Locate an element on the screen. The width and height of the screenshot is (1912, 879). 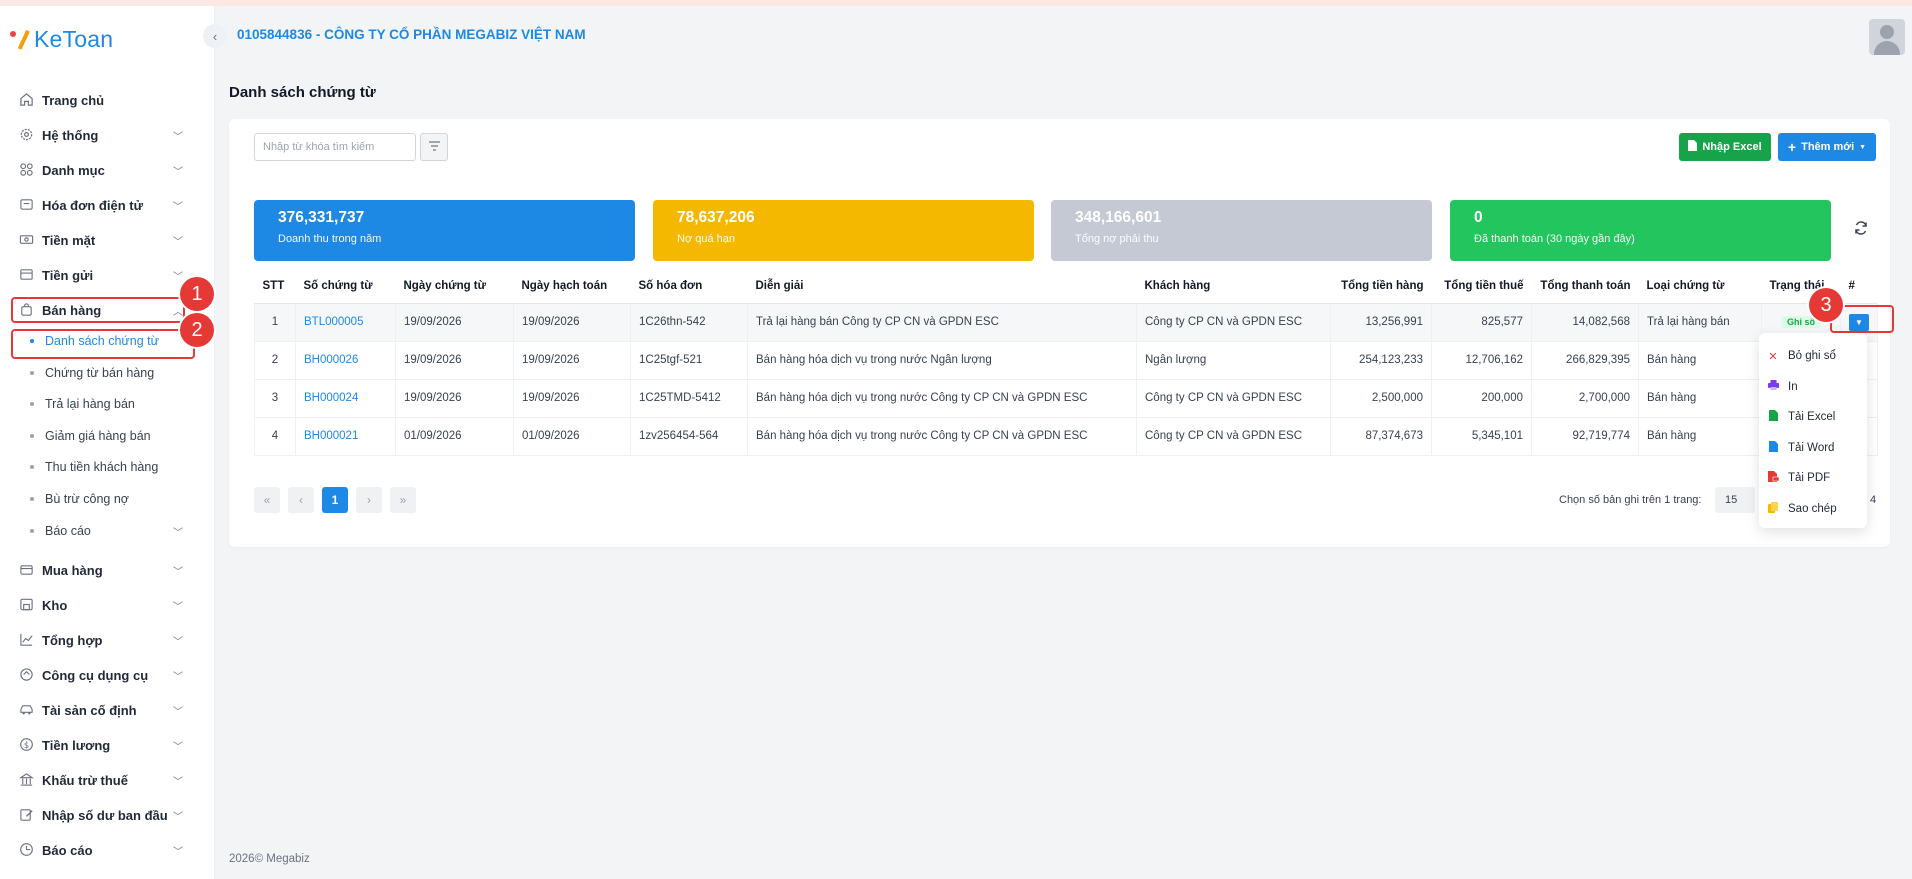
menu-item-tai-pdf: Tải PDF is located at coordinates (1813, 478).